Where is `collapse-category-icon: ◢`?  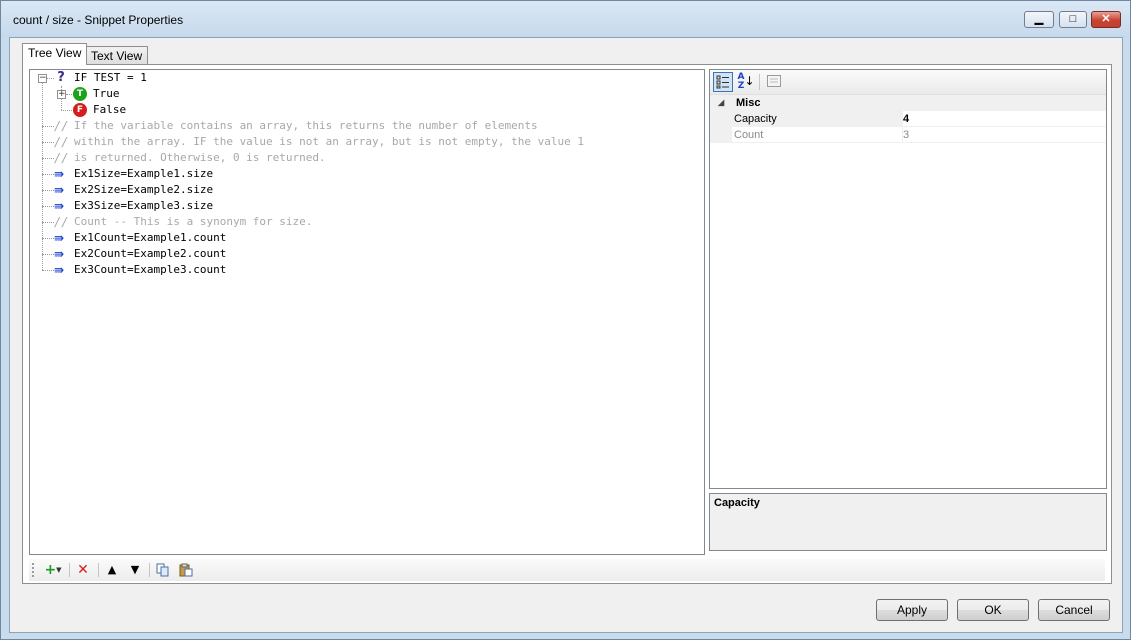 collapse-category-icon: ◢ is located at coordinates (721, 103).